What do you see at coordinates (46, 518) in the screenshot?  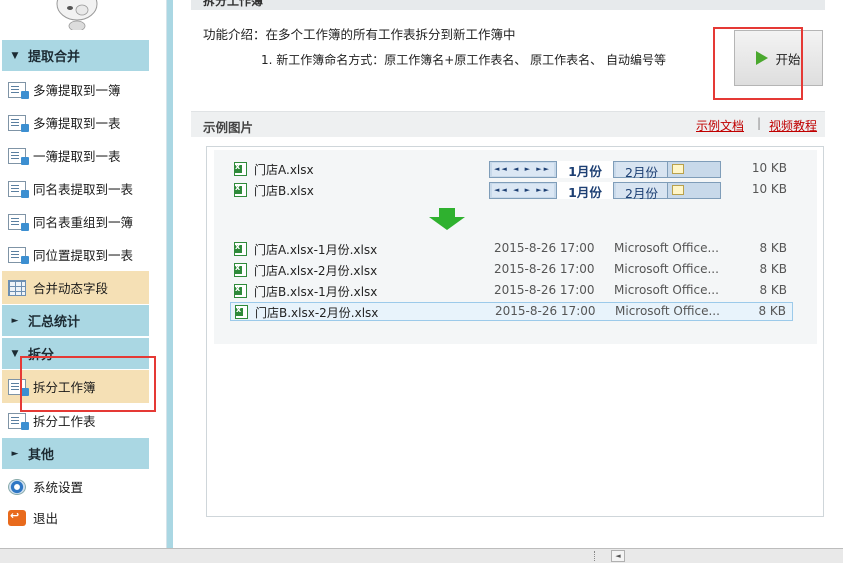 I see `sidebar-item-label: 退出` at bounding box center [46, 518].